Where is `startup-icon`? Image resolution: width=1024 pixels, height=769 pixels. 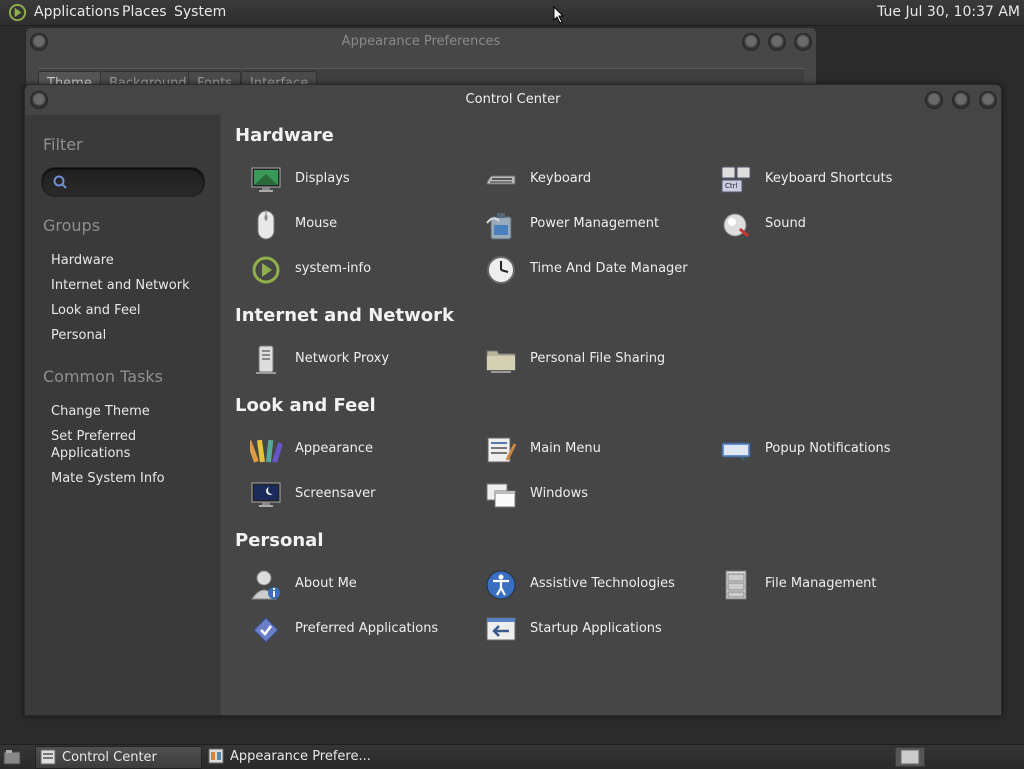
startup-icon is located at coordinates (501, 629).